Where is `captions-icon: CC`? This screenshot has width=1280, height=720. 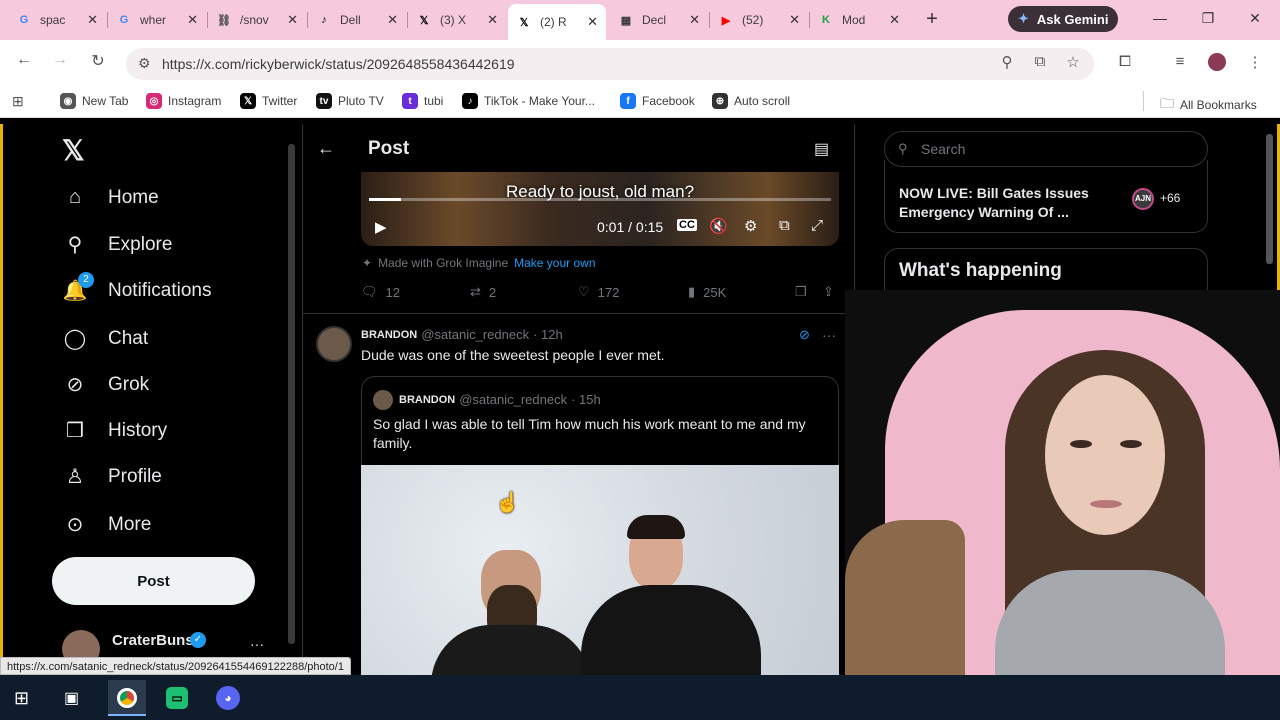 captions-icon: CC is located at coordinates (687, 225).